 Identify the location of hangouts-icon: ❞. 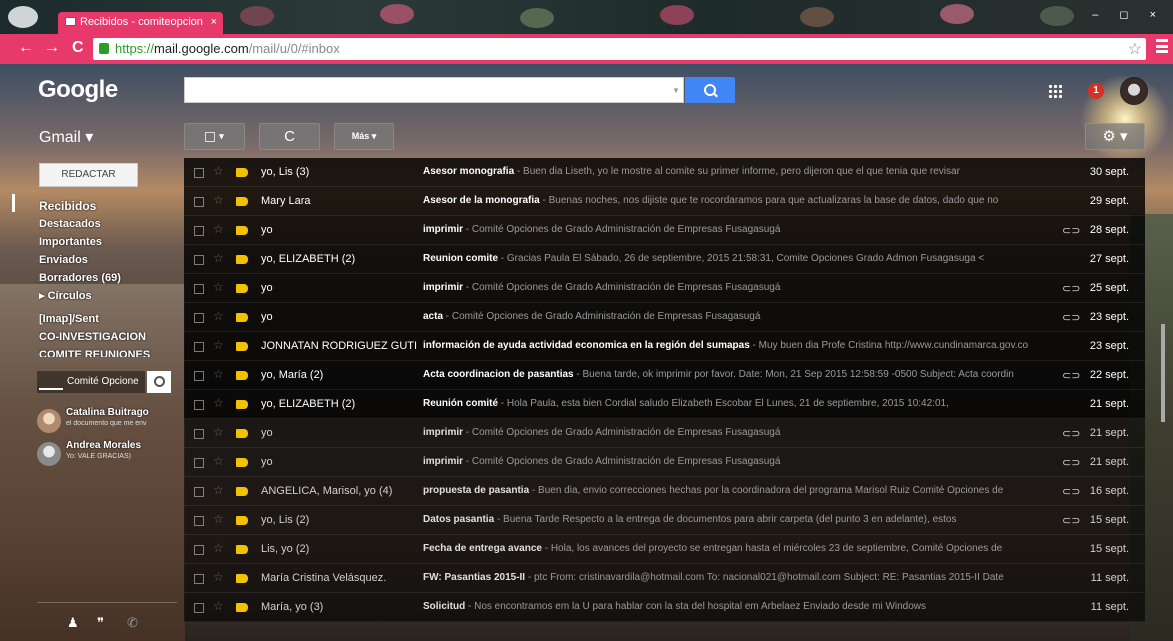
(100, 623).